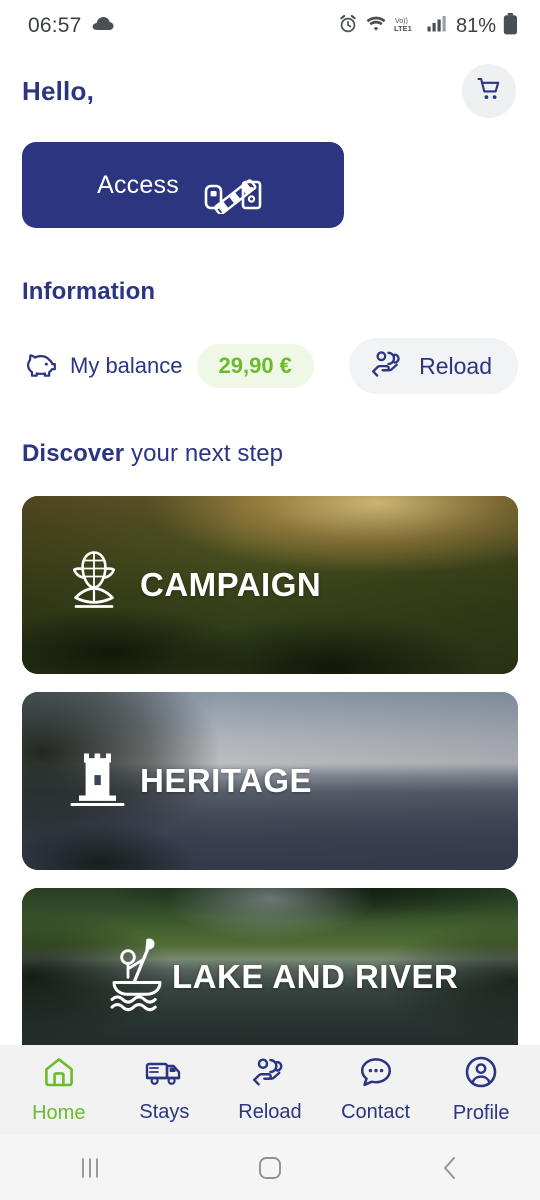 This screenshot has width=540, height=1200. I want to click on nav-item-reload-label: Reload, so click(270, 1112).